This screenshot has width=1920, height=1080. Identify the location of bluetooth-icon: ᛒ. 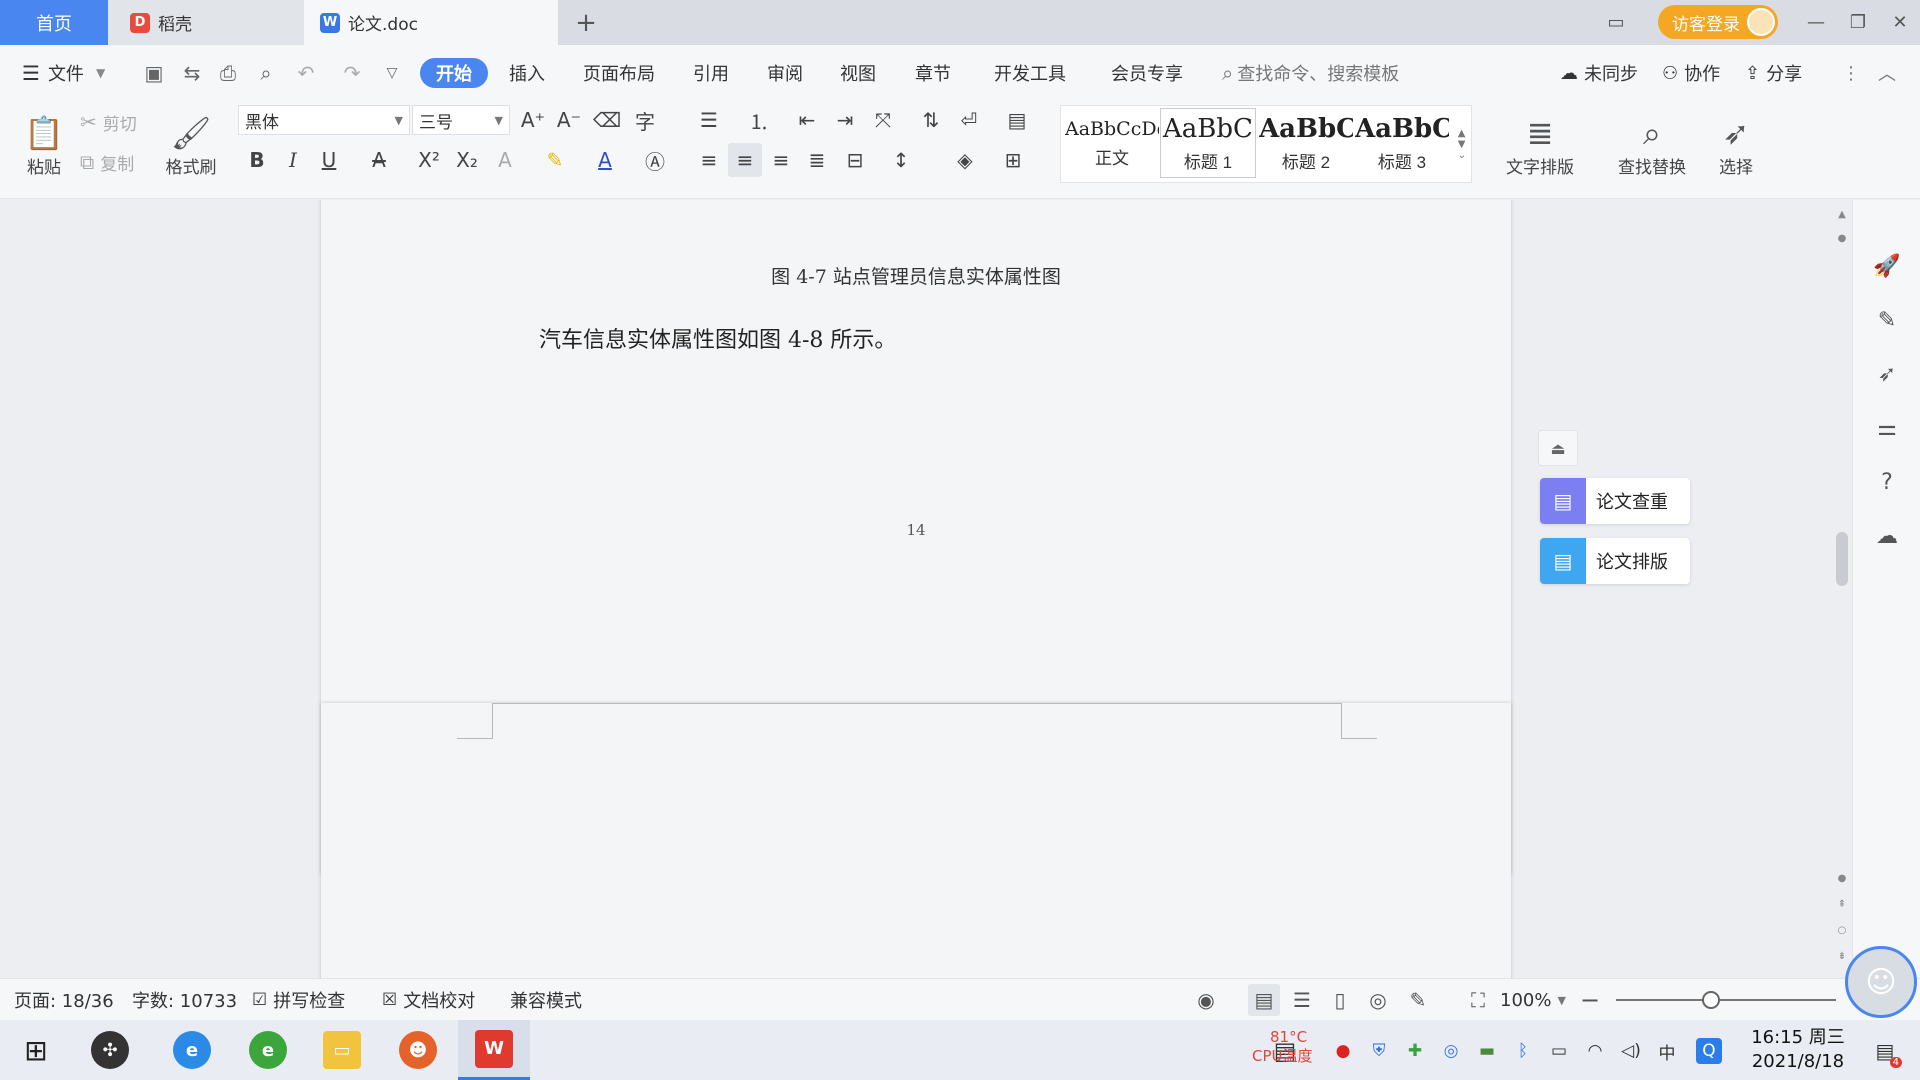
(1523, 1051).